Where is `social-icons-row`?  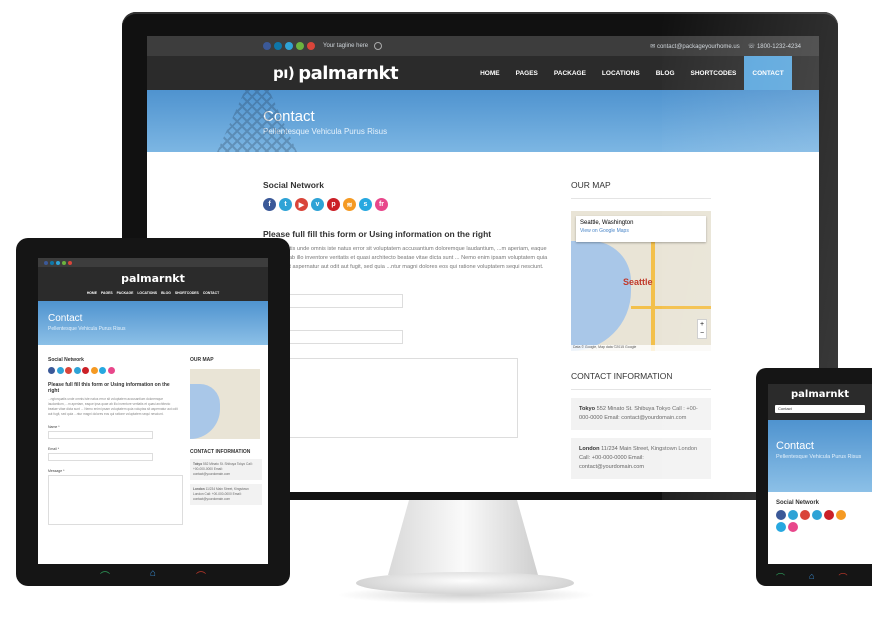 social-icons-row is located at coordinates (113, 370).